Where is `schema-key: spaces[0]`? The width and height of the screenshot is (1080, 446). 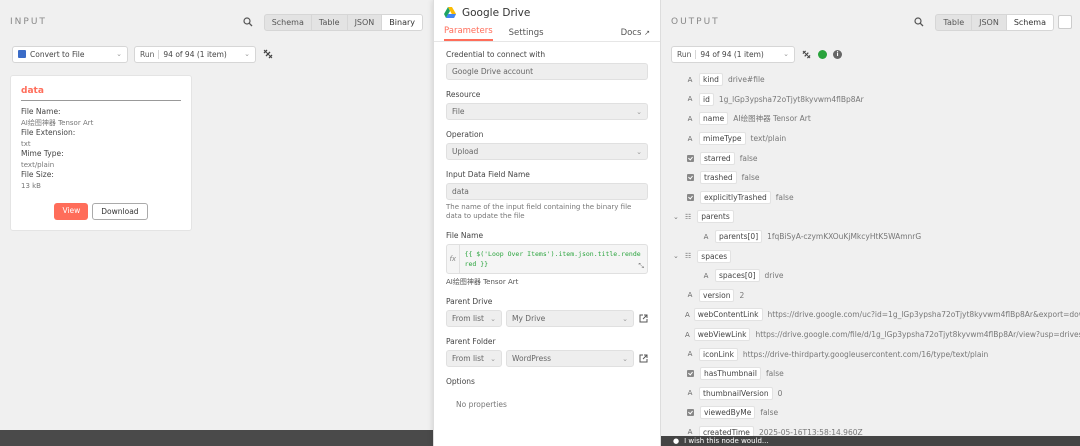
schema-key: spaces[0] is located at coordinates (737, 276).